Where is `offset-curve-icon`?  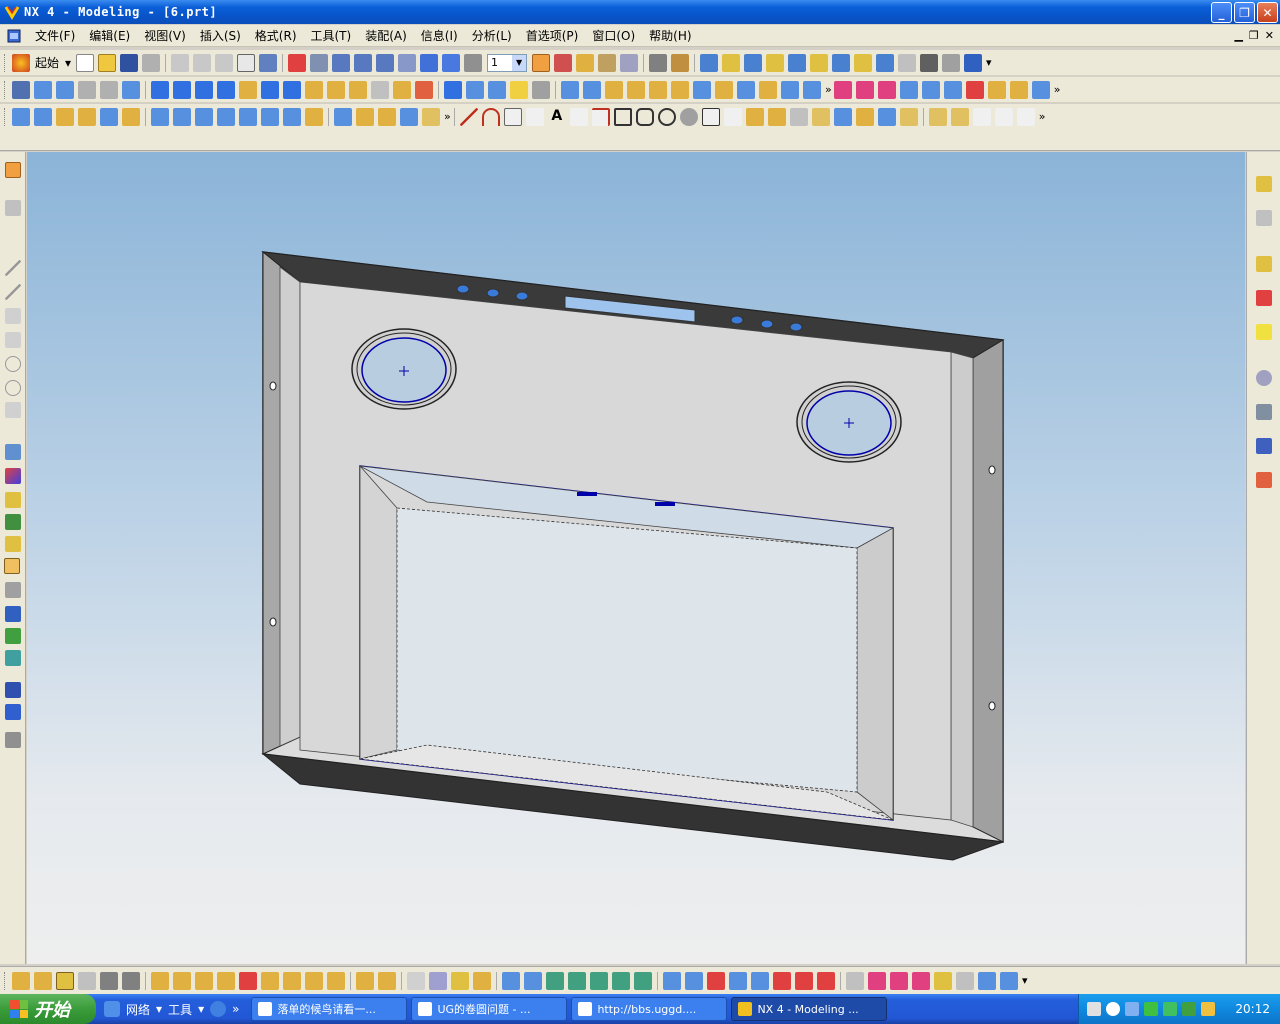 offset-curve-icon is located at coordinates (710, 116).